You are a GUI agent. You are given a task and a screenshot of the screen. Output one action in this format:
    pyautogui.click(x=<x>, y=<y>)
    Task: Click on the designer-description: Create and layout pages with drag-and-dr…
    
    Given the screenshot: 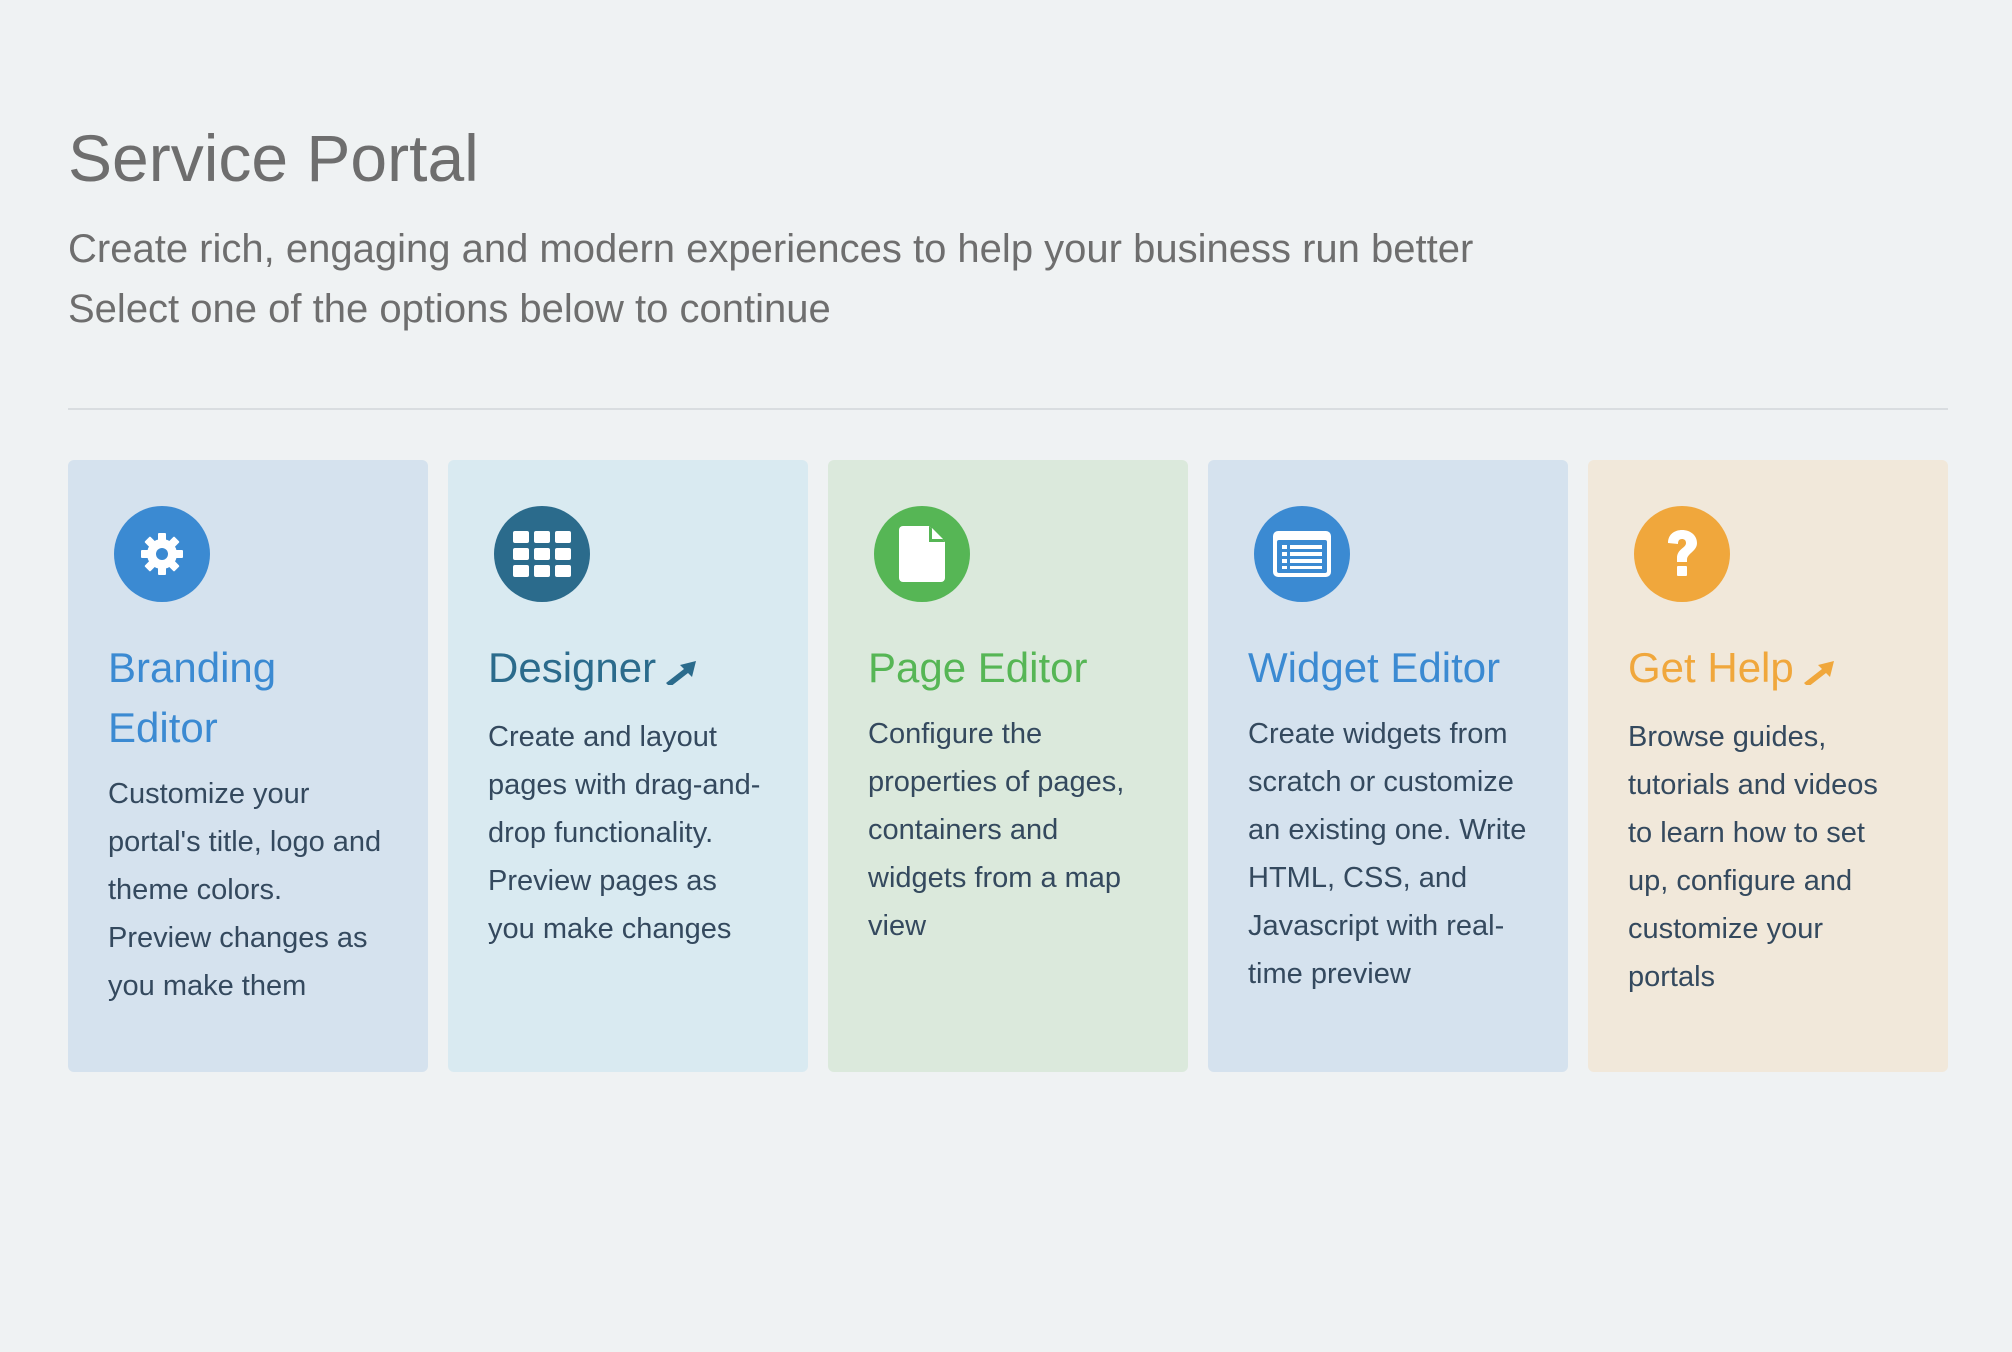 What is the action you would take?
    pyautogui.click(x=624, y=832)
    